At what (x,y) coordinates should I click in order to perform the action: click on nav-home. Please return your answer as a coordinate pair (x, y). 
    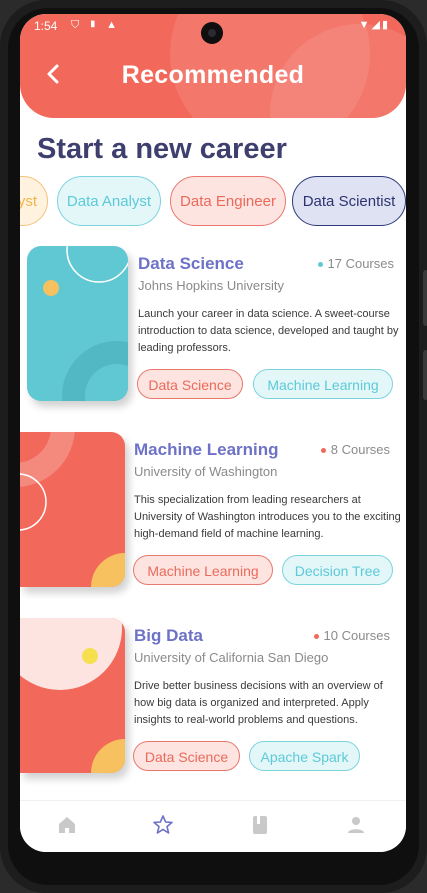
    Looking at the image, I should click on (69, 826).